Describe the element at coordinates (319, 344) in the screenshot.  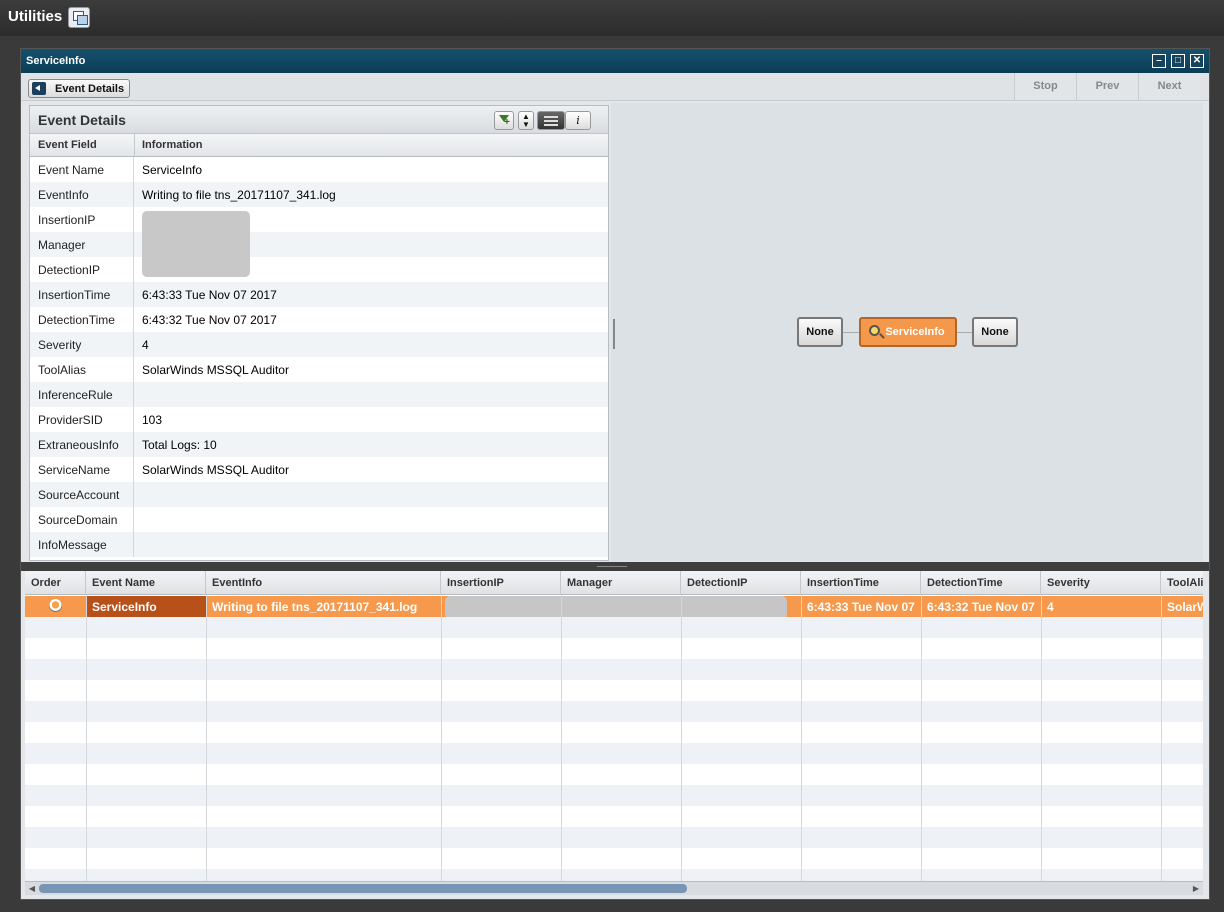
I see `detail-row: Severity 4` at that location.